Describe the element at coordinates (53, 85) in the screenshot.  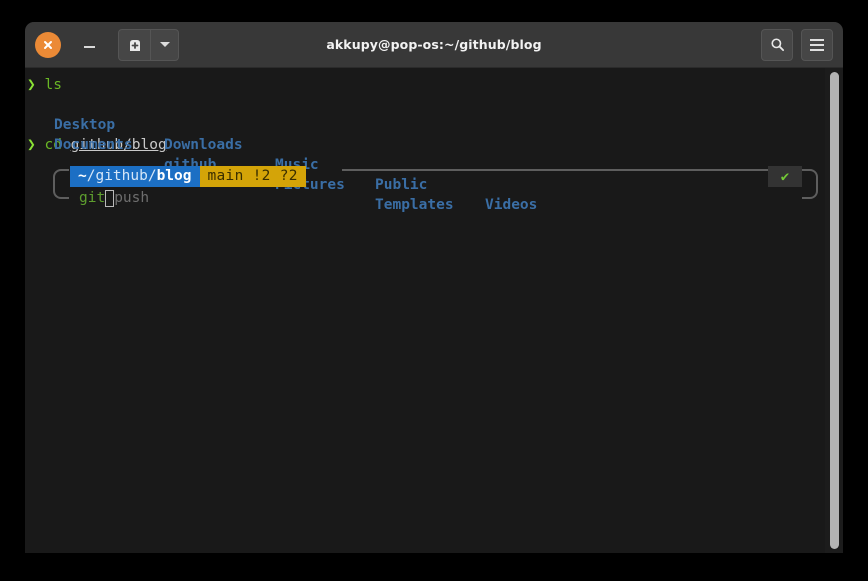
I see `command-text: ls` at that location.